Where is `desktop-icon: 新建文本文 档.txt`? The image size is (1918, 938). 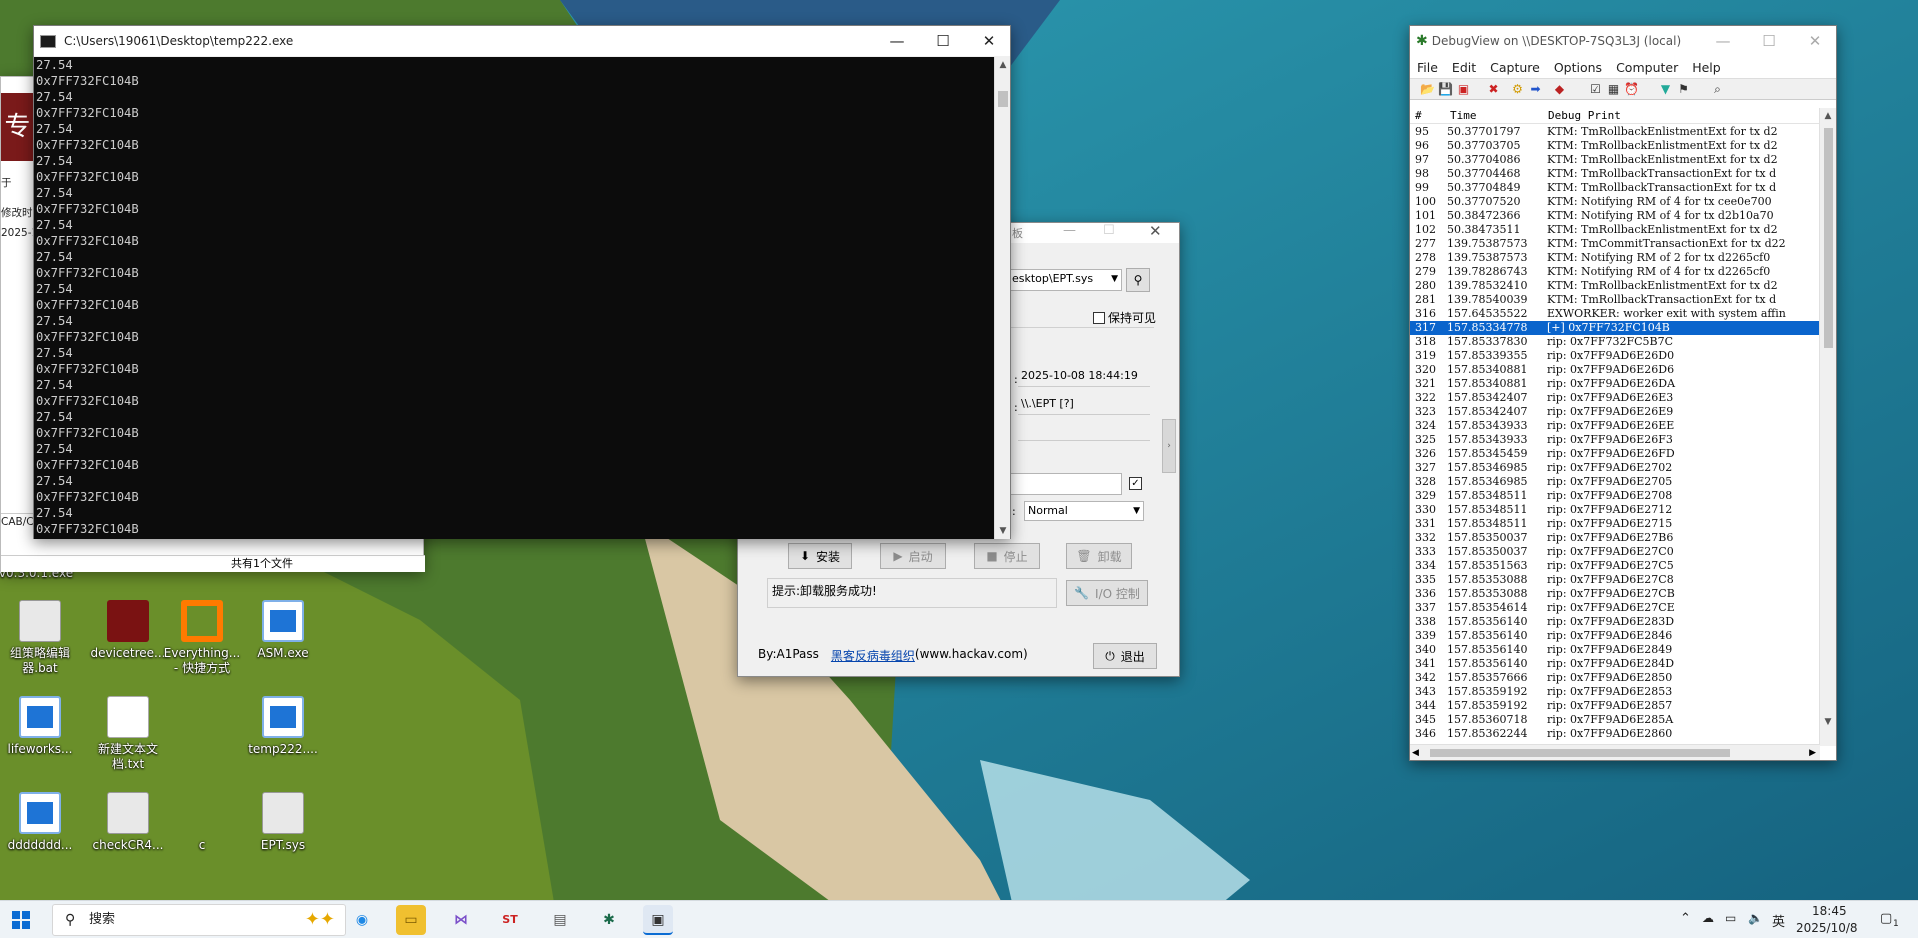
desktop-icon: 新建文本文 档.txt is located at coordinates (128, 734).